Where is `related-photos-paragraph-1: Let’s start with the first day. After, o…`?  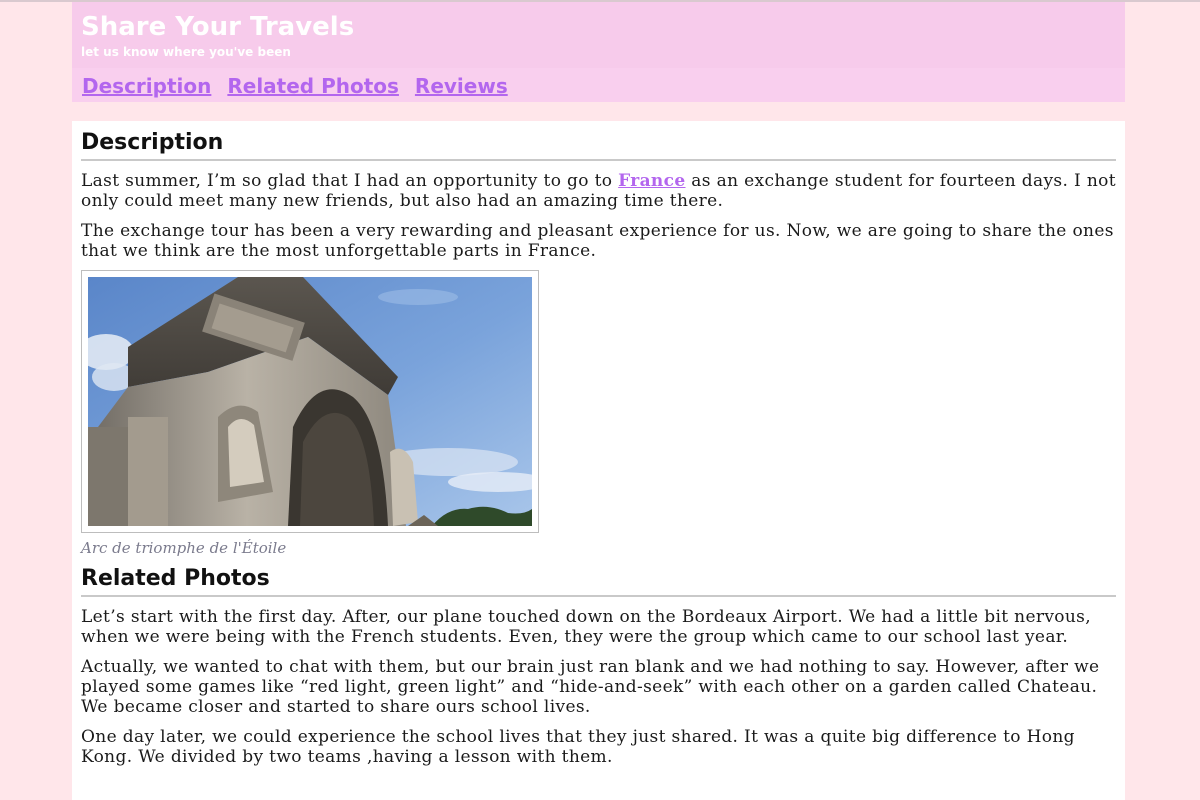
related-photos-paragraph-1: Let’s start with the first day. After, o… is located at coordinates (586, 627).